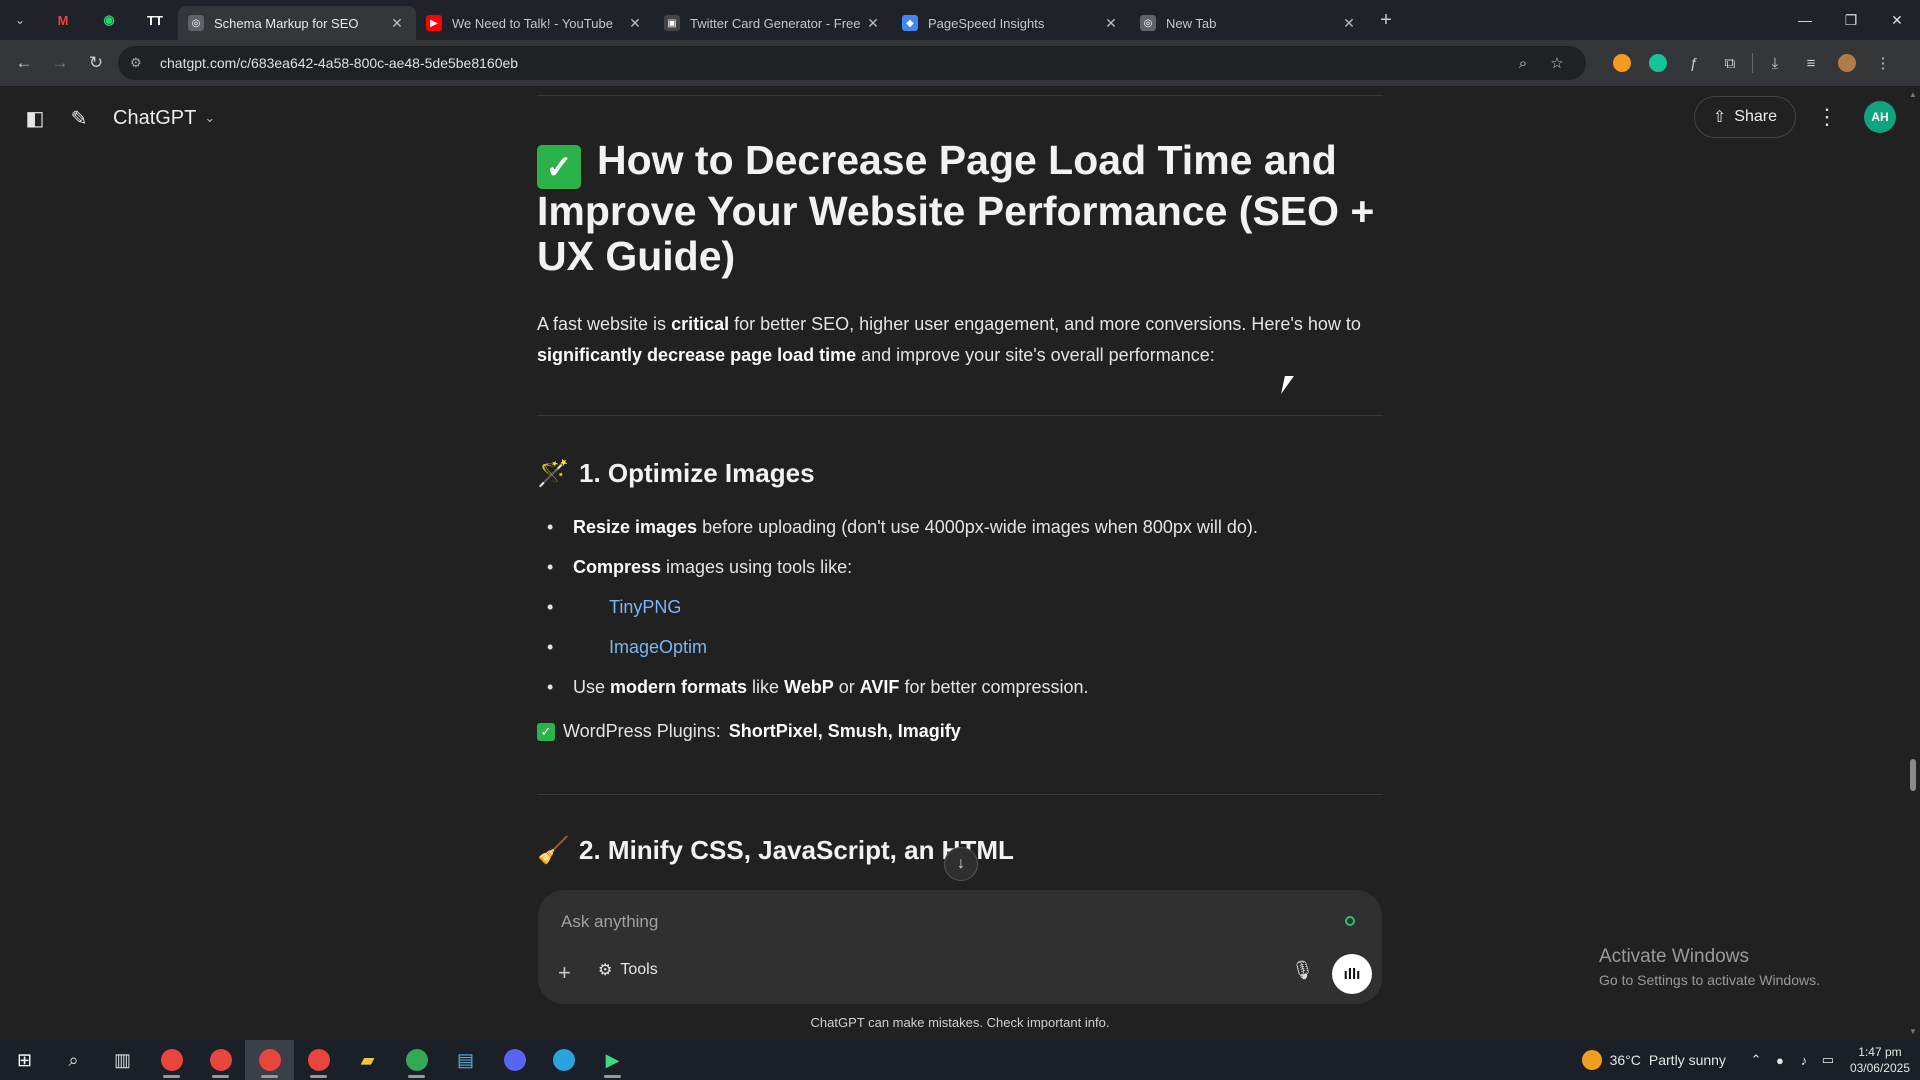 The height and width of the screenshot is (1080, 1920). Describe the element at coordinates (1913, 563) in the screenshot. I see `page-scrollbar: ▲ ▼` at that location.